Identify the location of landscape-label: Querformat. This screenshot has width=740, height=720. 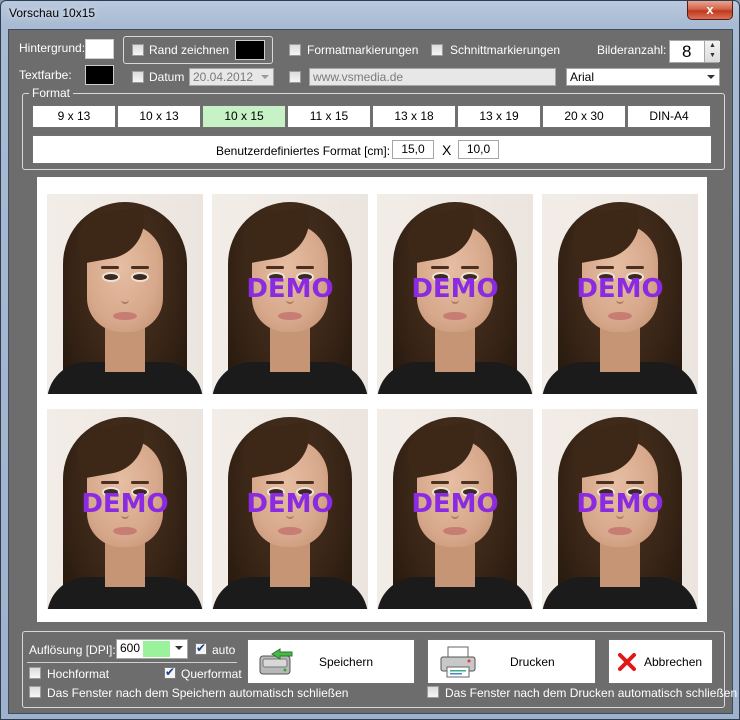
(211, 674).